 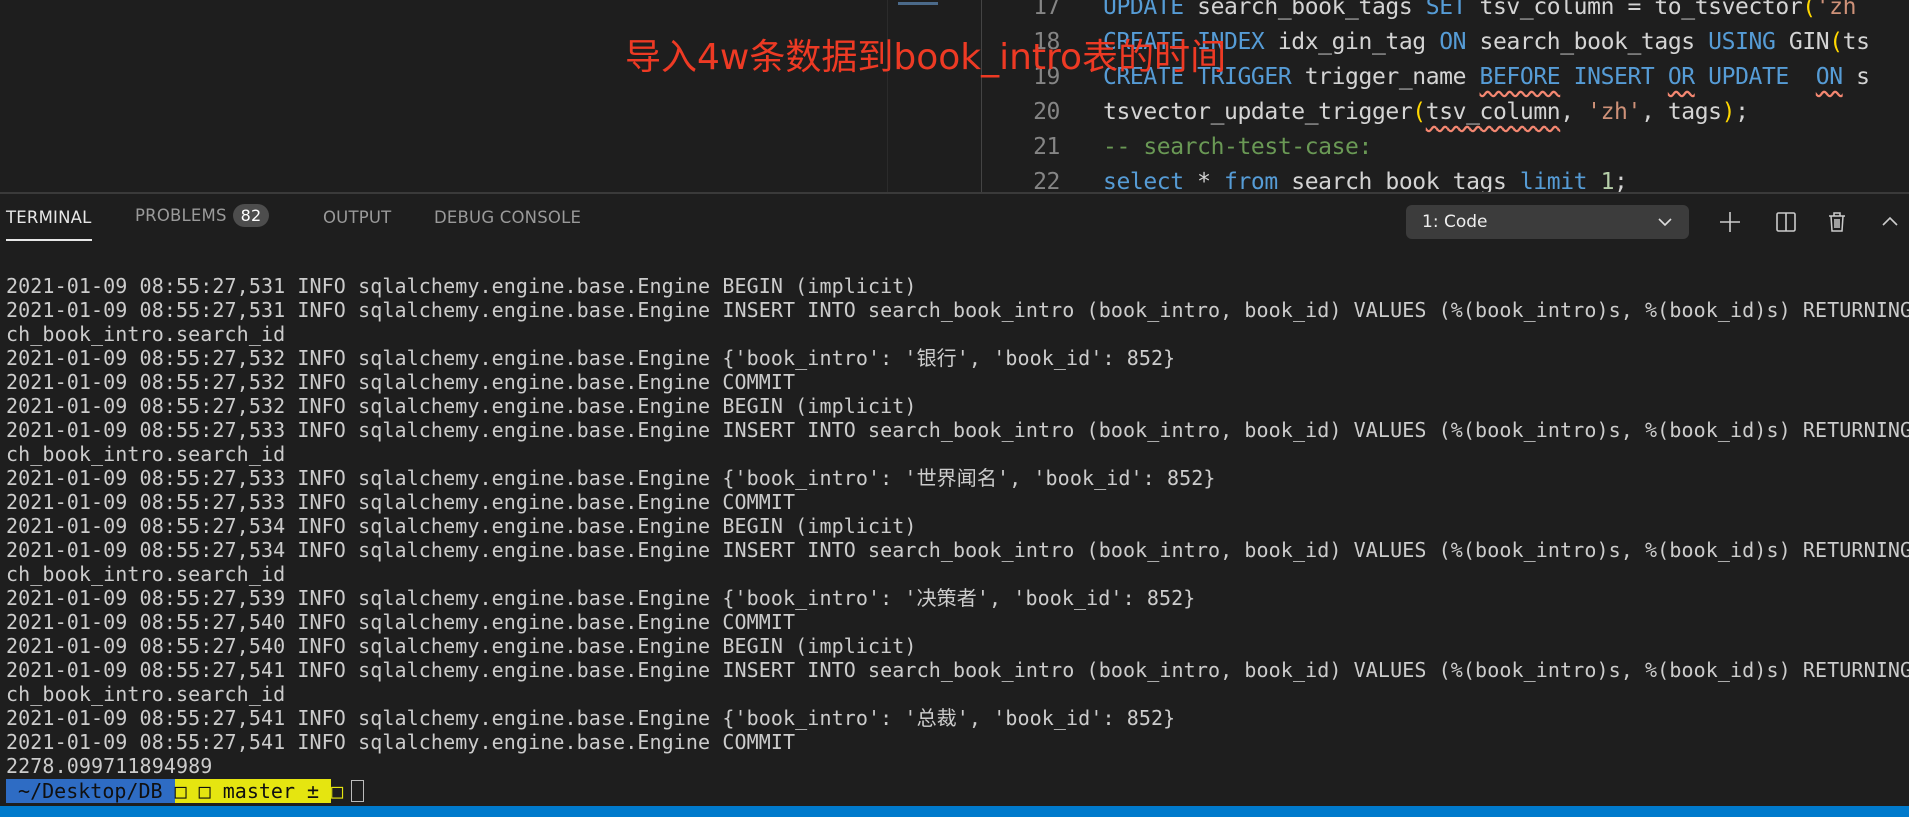 I want to click on code-token: tsv_column = to_tsvector, so click(x=1634, y=10).